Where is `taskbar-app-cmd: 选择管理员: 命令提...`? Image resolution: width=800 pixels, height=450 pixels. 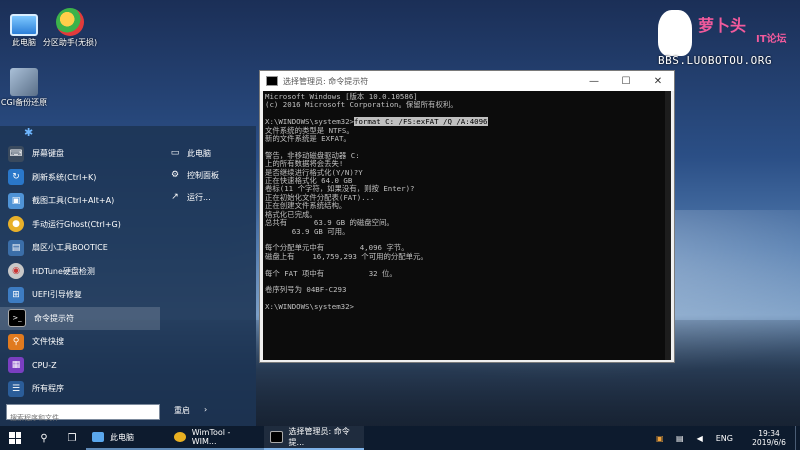
taskbar-app-cmd: 选择管理员: 命令提... is located at coordinates (314, 438).